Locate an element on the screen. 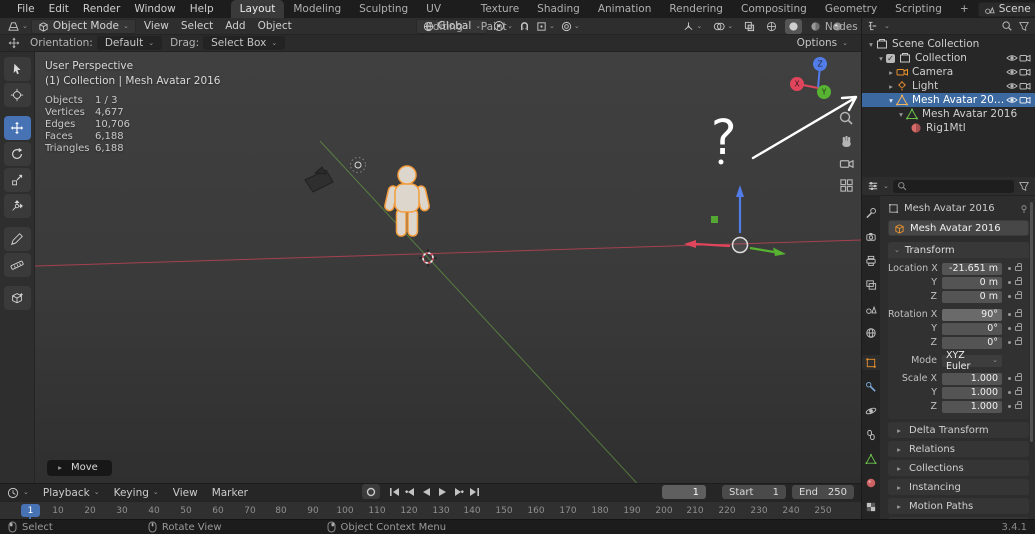 The height and width of the screenshot is (534, 1035). tab-compositing: Compositing is located at coordinates (774, 9).